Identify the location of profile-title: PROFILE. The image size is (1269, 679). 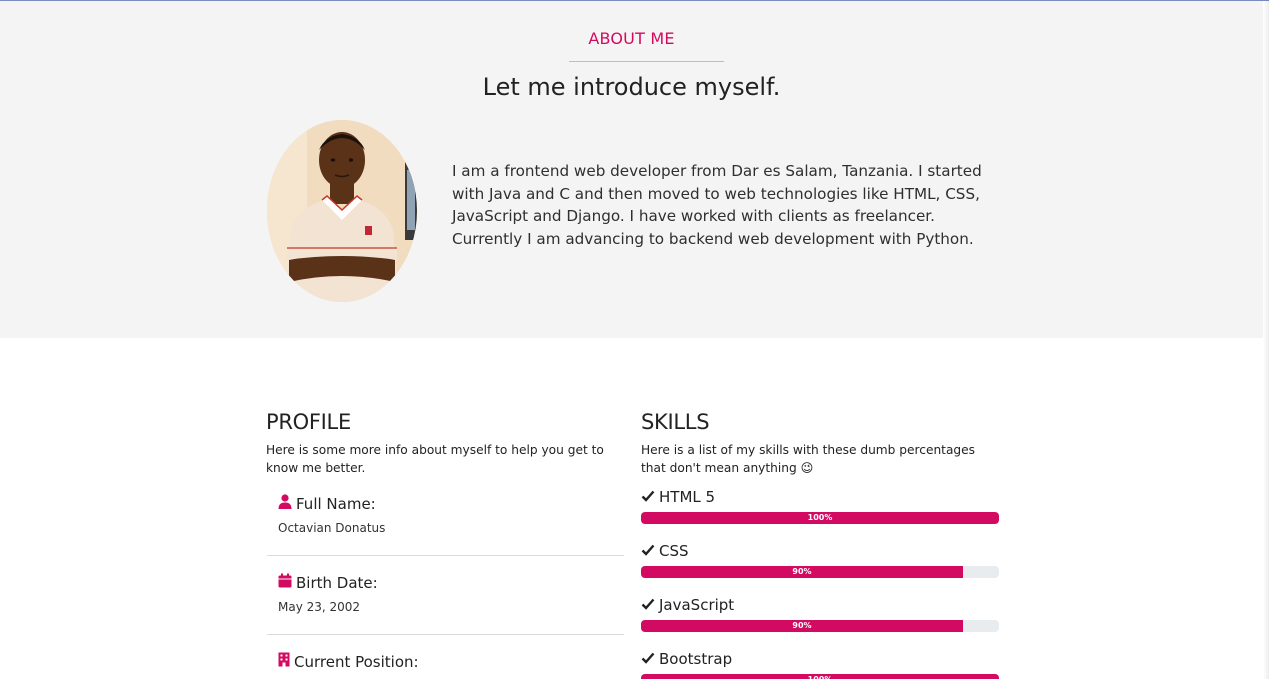
(308, 422).